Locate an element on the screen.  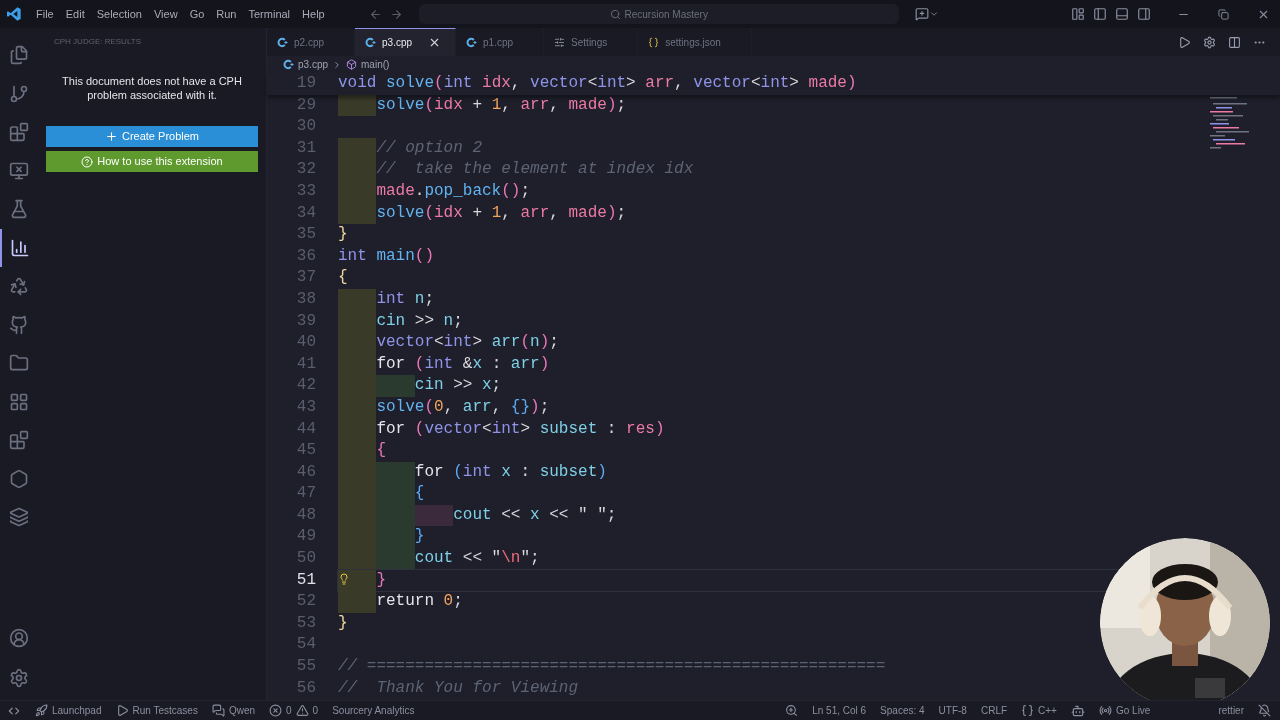
chevron-down-icon is located at coordinates (933, 14).